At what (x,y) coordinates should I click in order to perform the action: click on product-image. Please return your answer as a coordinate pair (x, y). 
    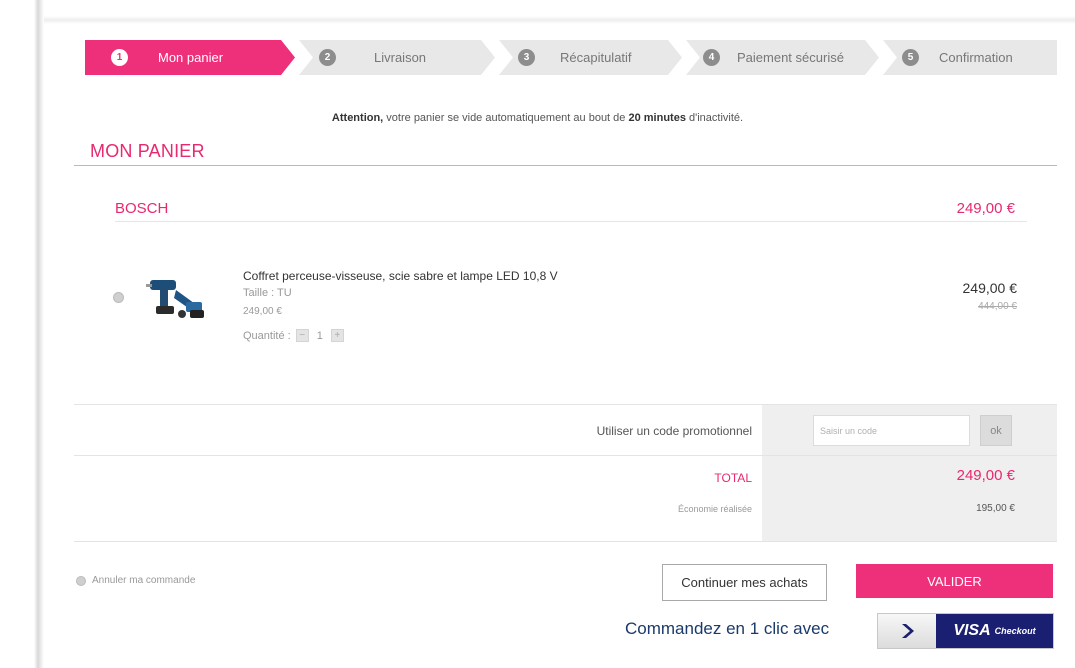
    Looking at the image, I should click on (177, 299).